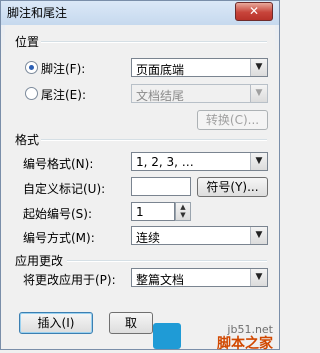 The width and height of the screenshot is (320, 353). I want to click on footnote-radio, so click(31, 67).